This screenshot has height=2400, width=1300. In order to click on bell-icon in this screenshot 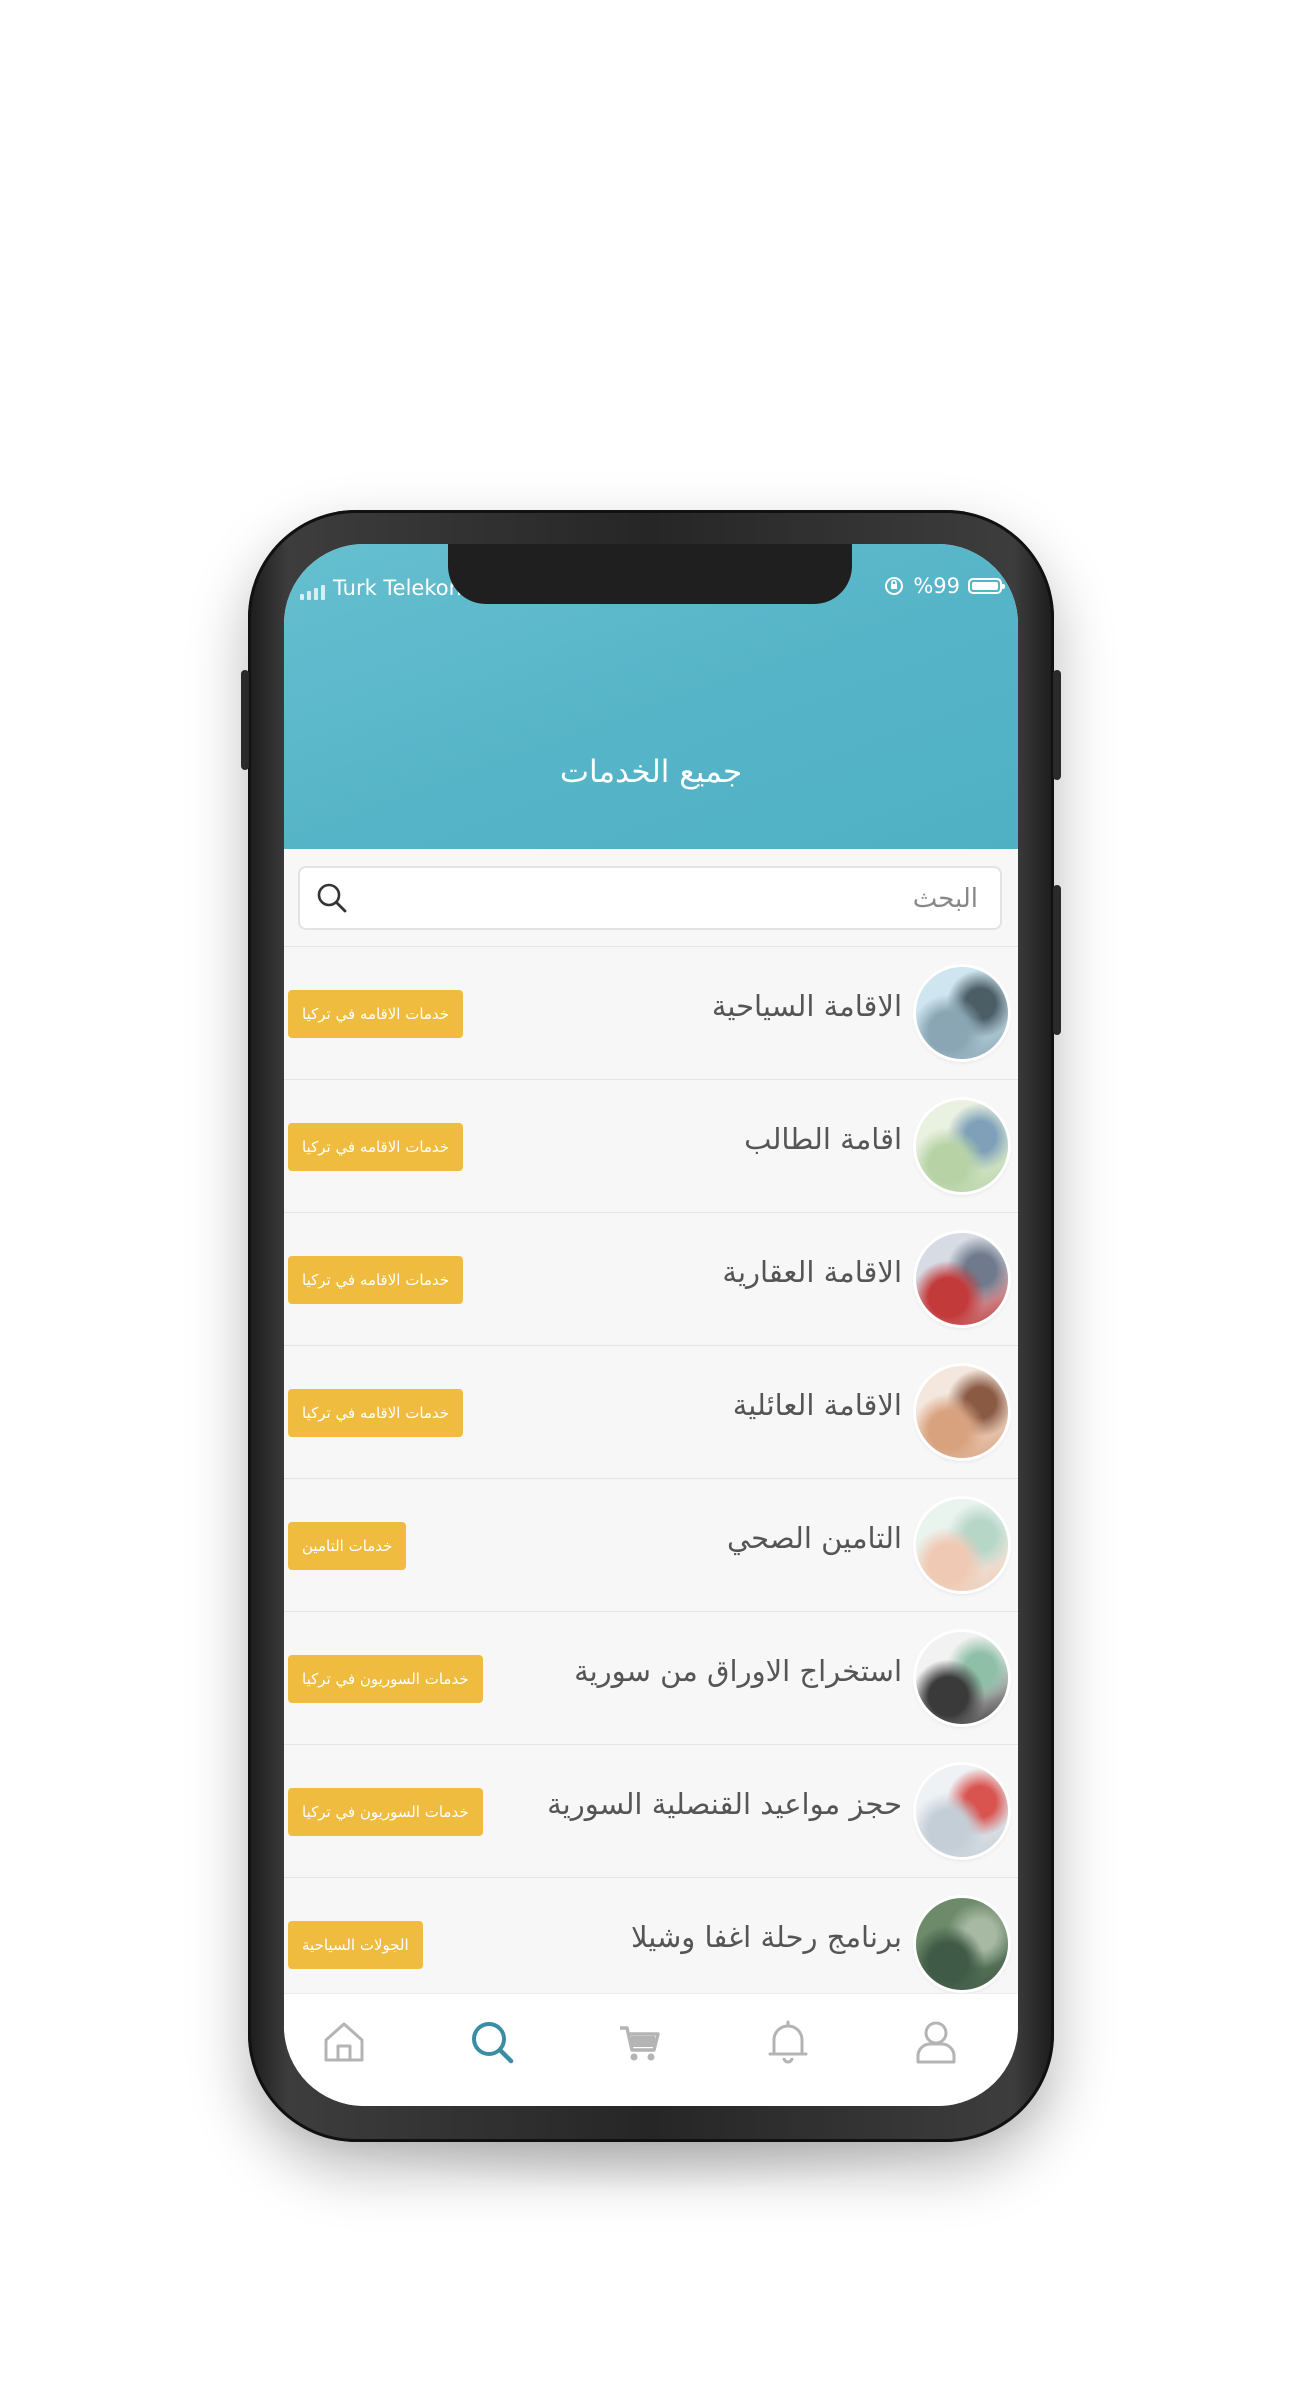, I will do `click(788, 2042)`.